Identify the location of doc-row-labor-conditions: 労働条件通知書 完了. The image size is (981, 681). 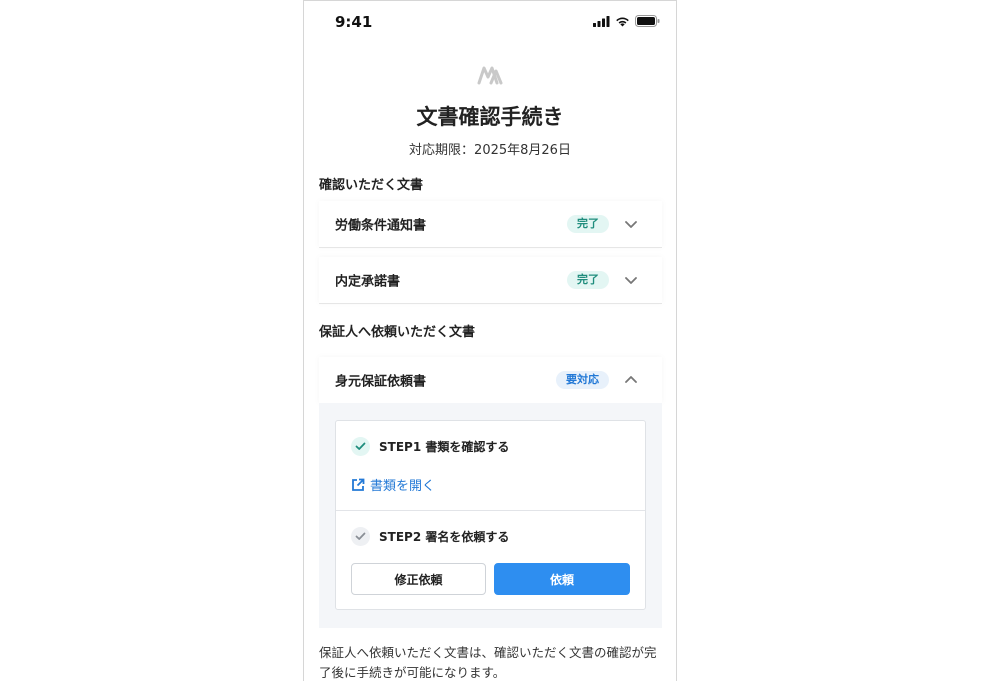
(490, 224).